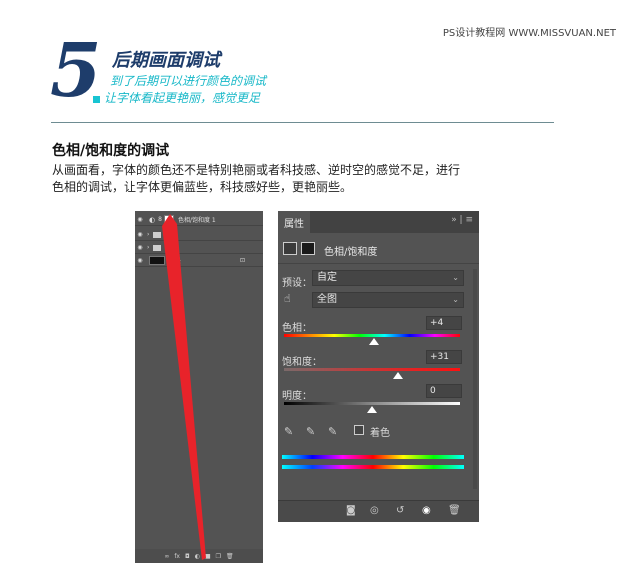 This screenshot has width=638, height=577. I want to click on eyedropper-plus-icon: ✎, so click(310, 431).